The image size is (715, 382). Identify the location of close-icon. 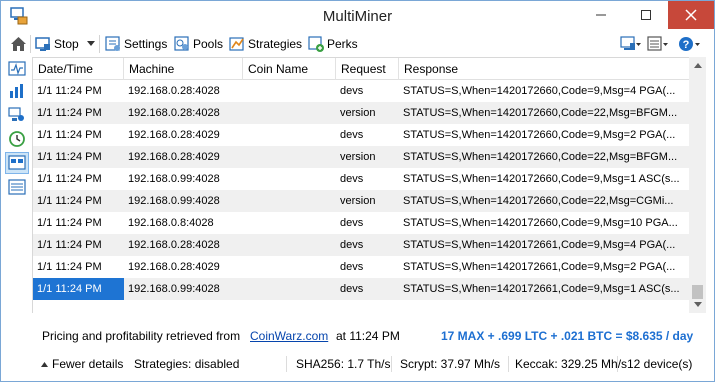
(691, 15).